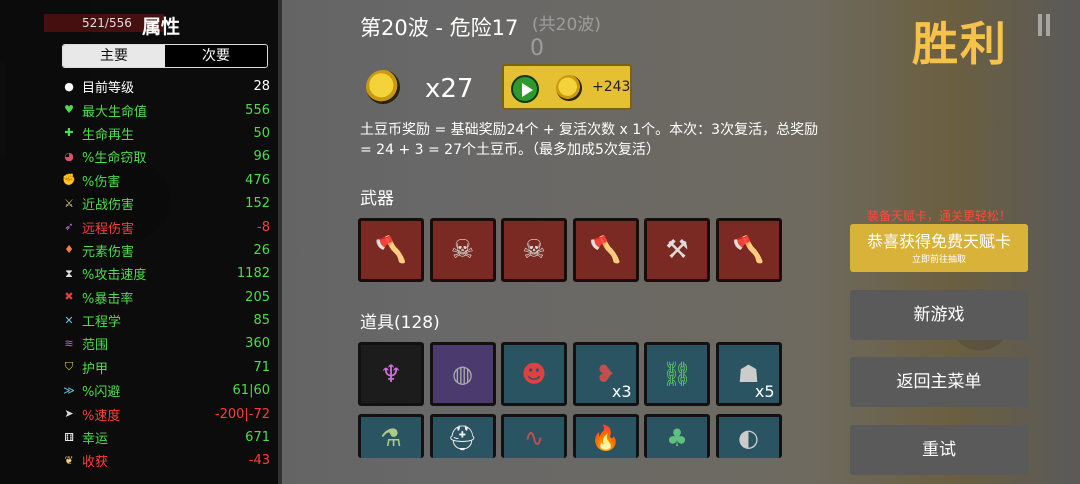 This screenshot has height=484, width=1080. Describe the element at coordinates (960, 44) in the screenshot. I see `victory-title: 胜利` at that location.